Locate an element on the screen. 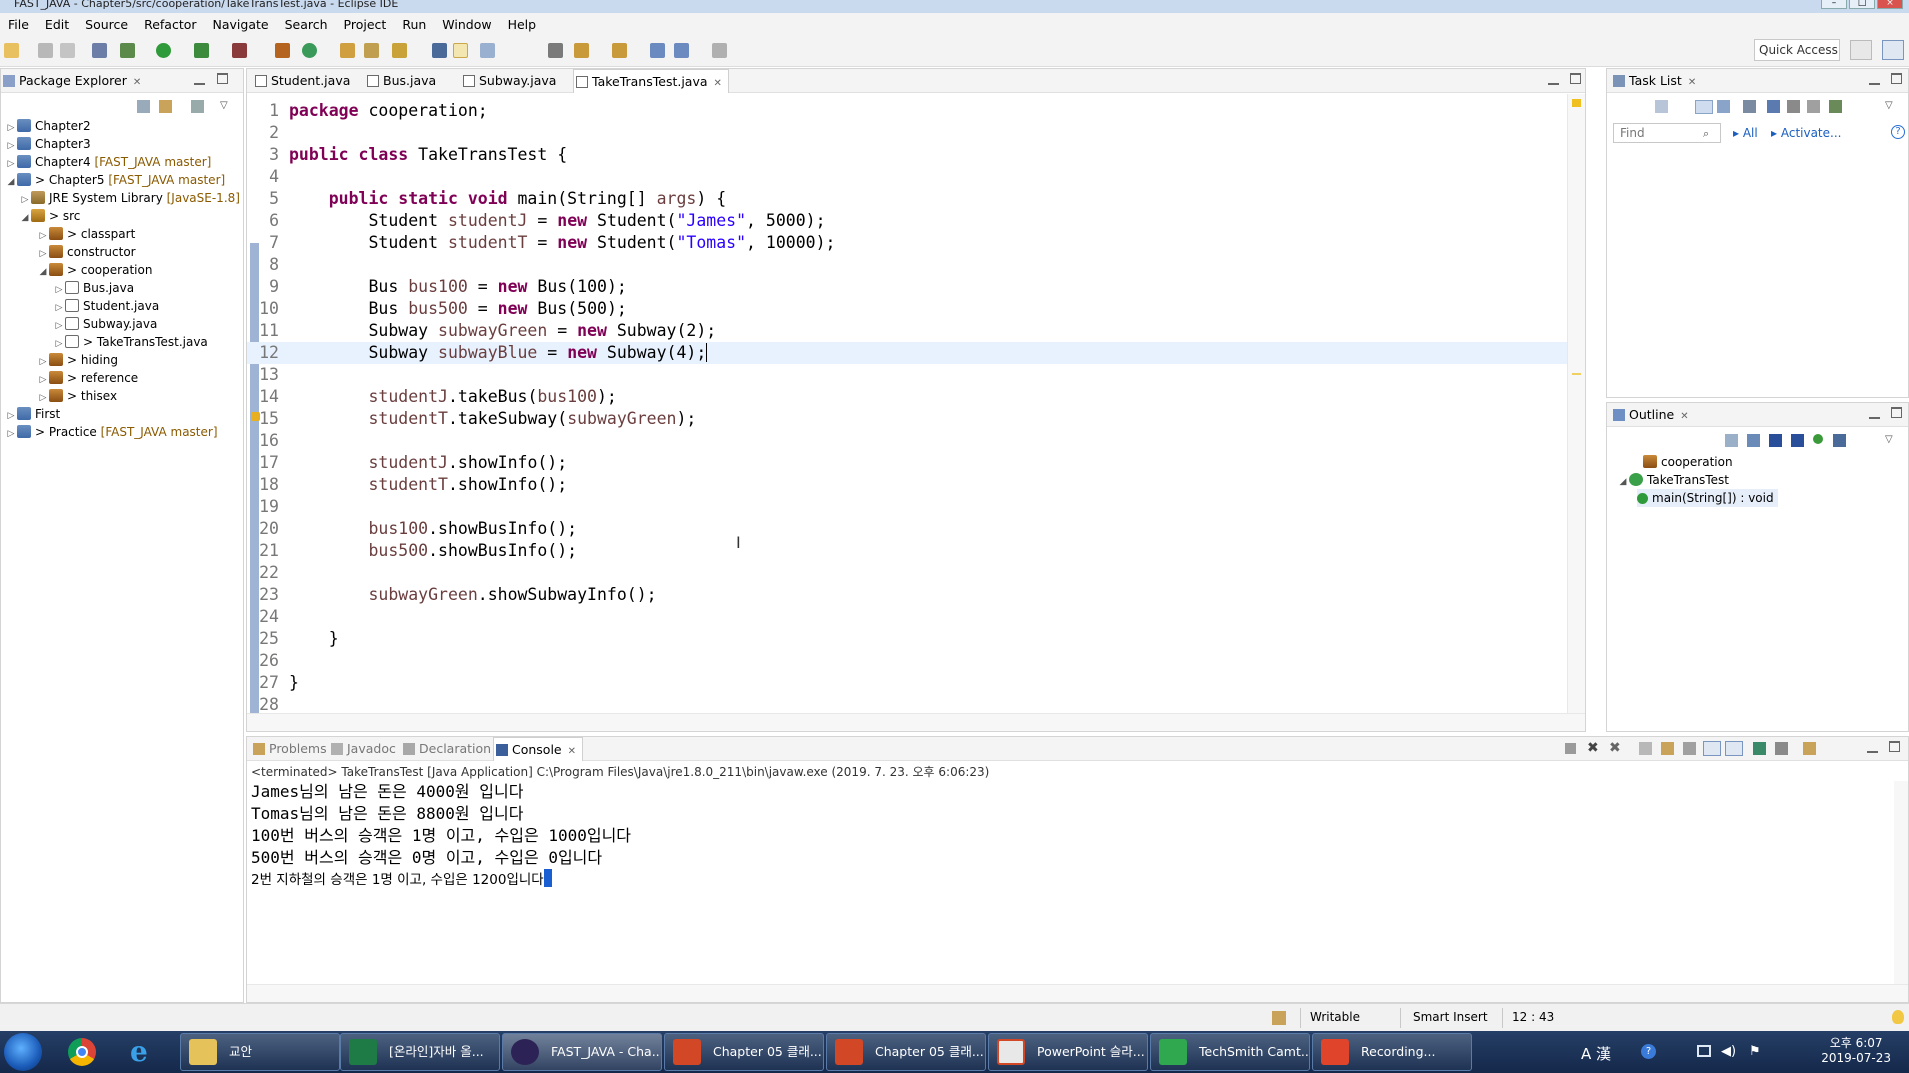 This screenshot has height=1073, width=1909. chrome-icon is located at coordinates (82, 1052).